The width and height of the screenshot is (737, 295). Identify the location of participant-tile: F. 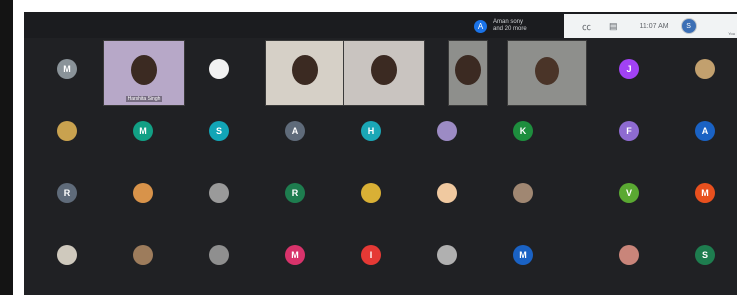
(629, 131).